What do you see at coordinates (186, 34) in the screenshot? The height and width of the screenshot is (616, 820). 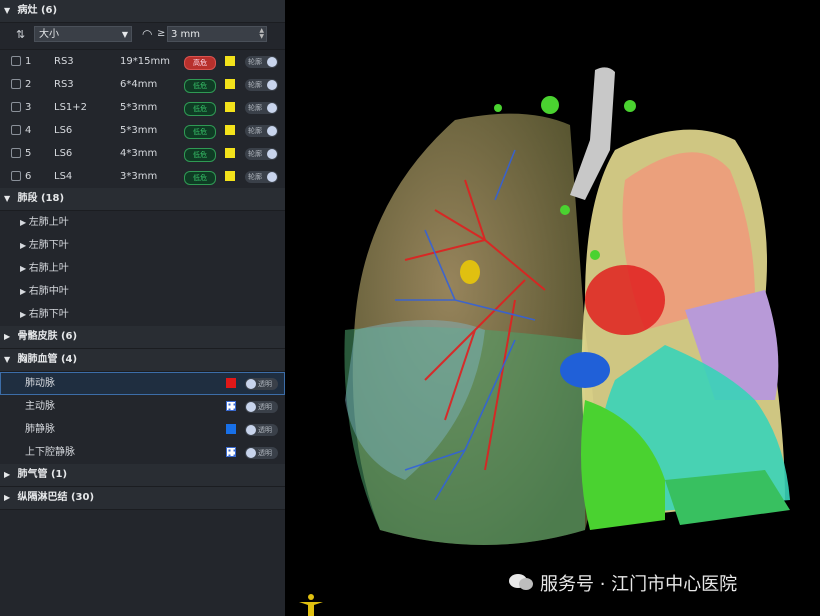 I see `size-threshold-value: 3 mm` at bounding box center [186, 34].